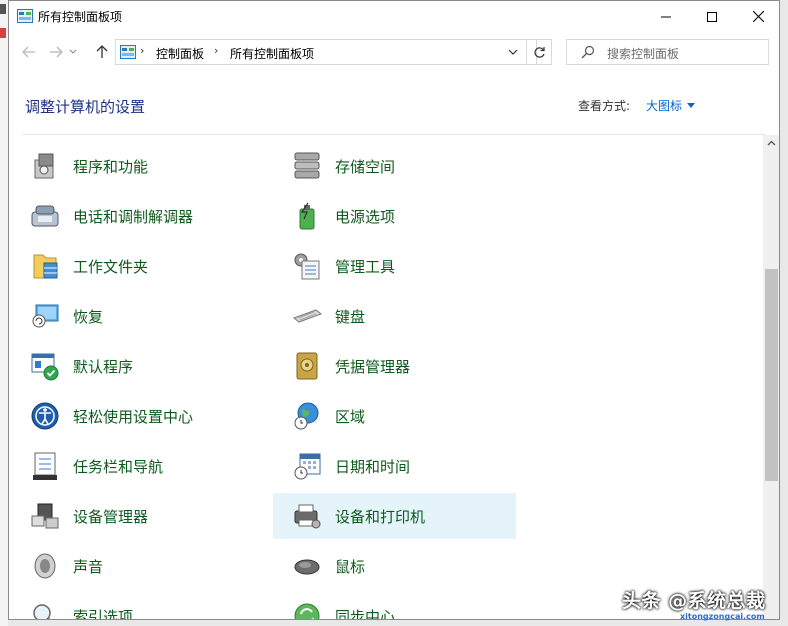  Describe the element at coordinates (45, 516) in the screenshot. I see `device-manager-icon` at that location.